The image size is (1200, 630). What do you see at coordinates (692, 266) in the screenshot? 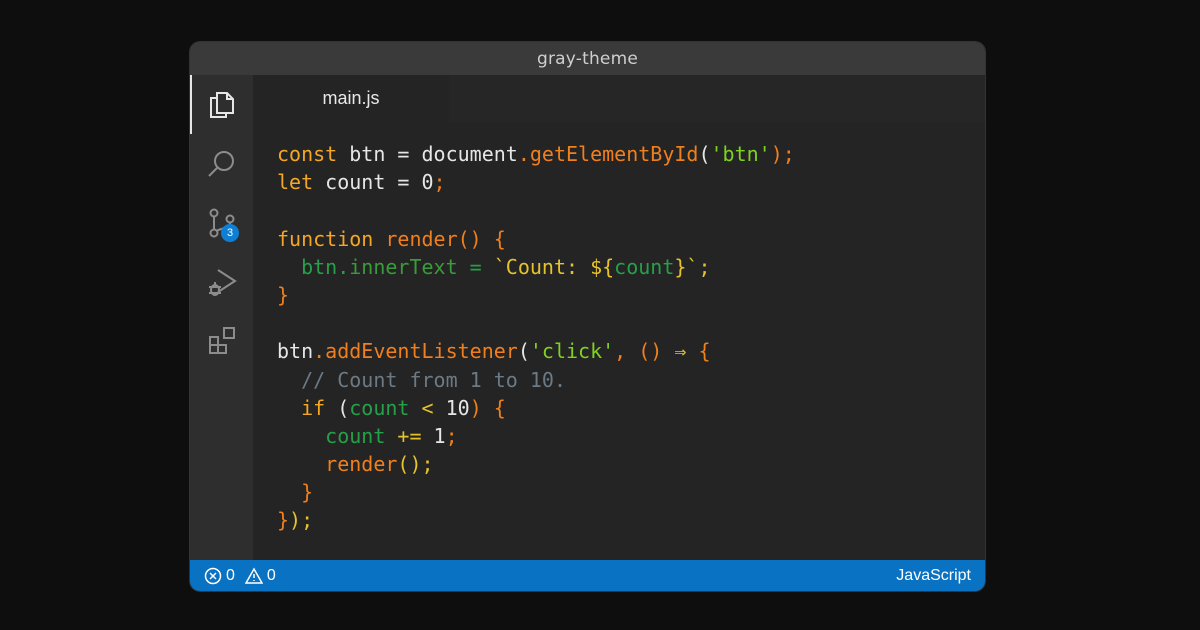
I see `code-token: }`;` at bounding box center [692, 266].